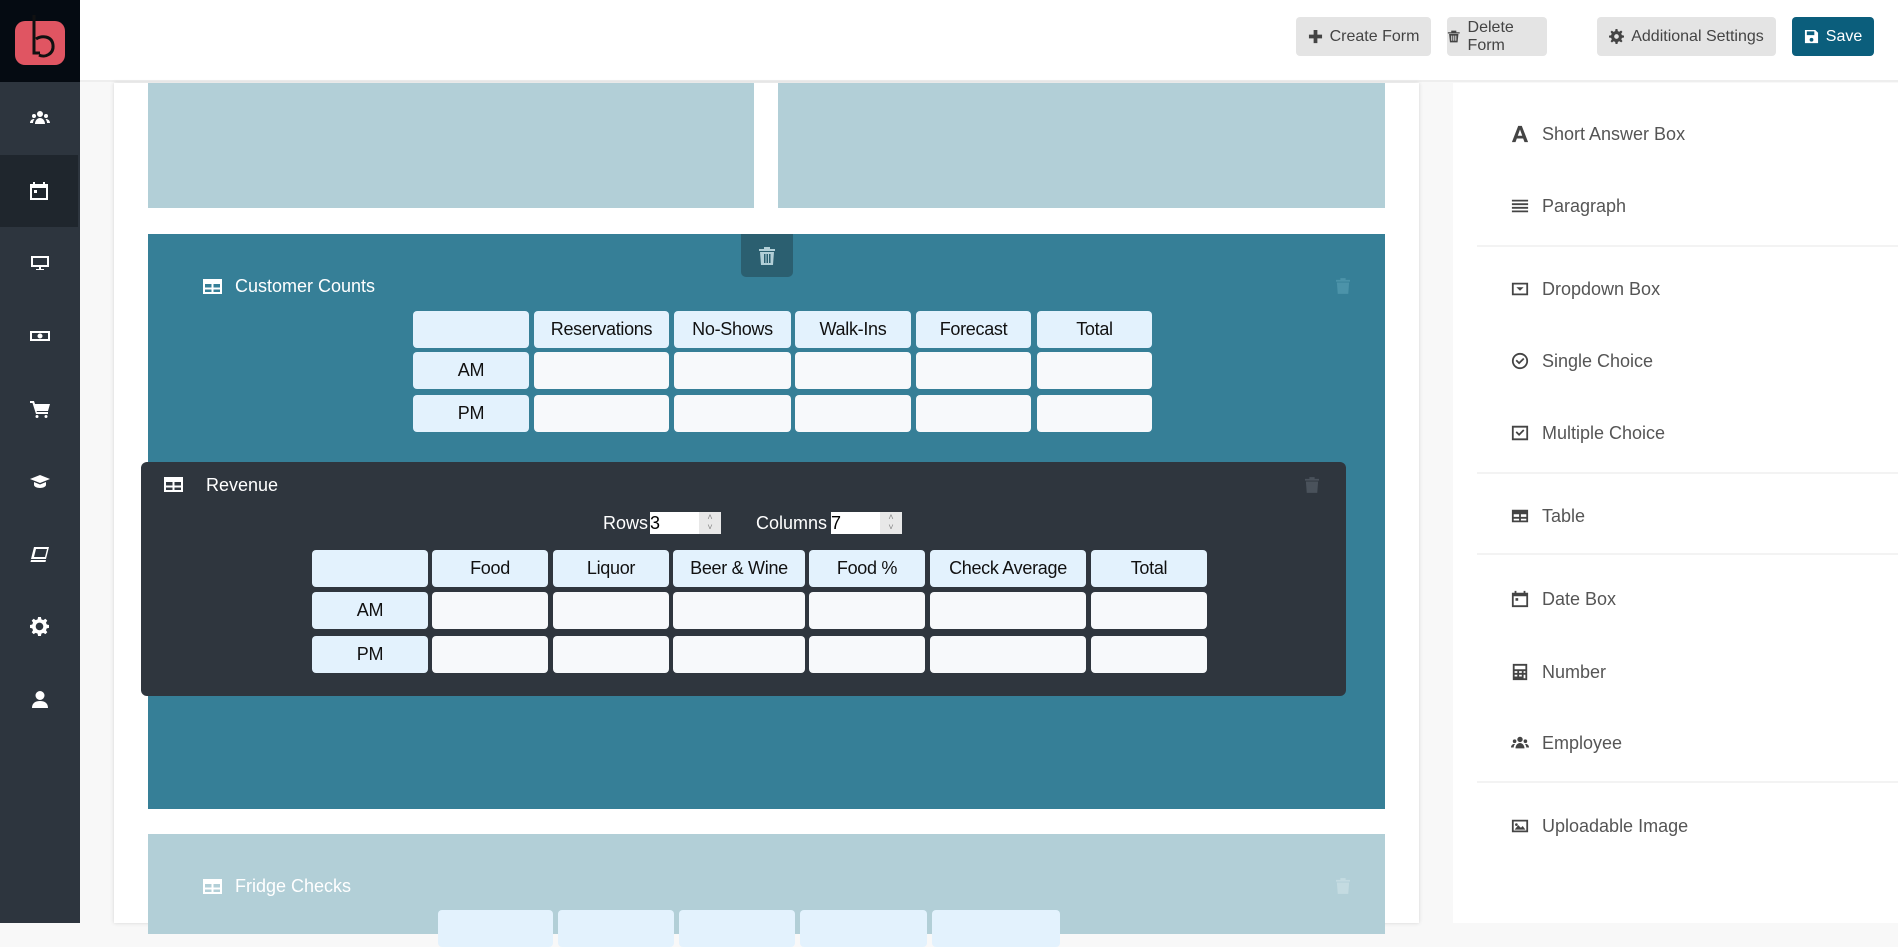  Describe the element at coordinates (1520, 672) in the screenshot. I see `calculator-icon` at that location.